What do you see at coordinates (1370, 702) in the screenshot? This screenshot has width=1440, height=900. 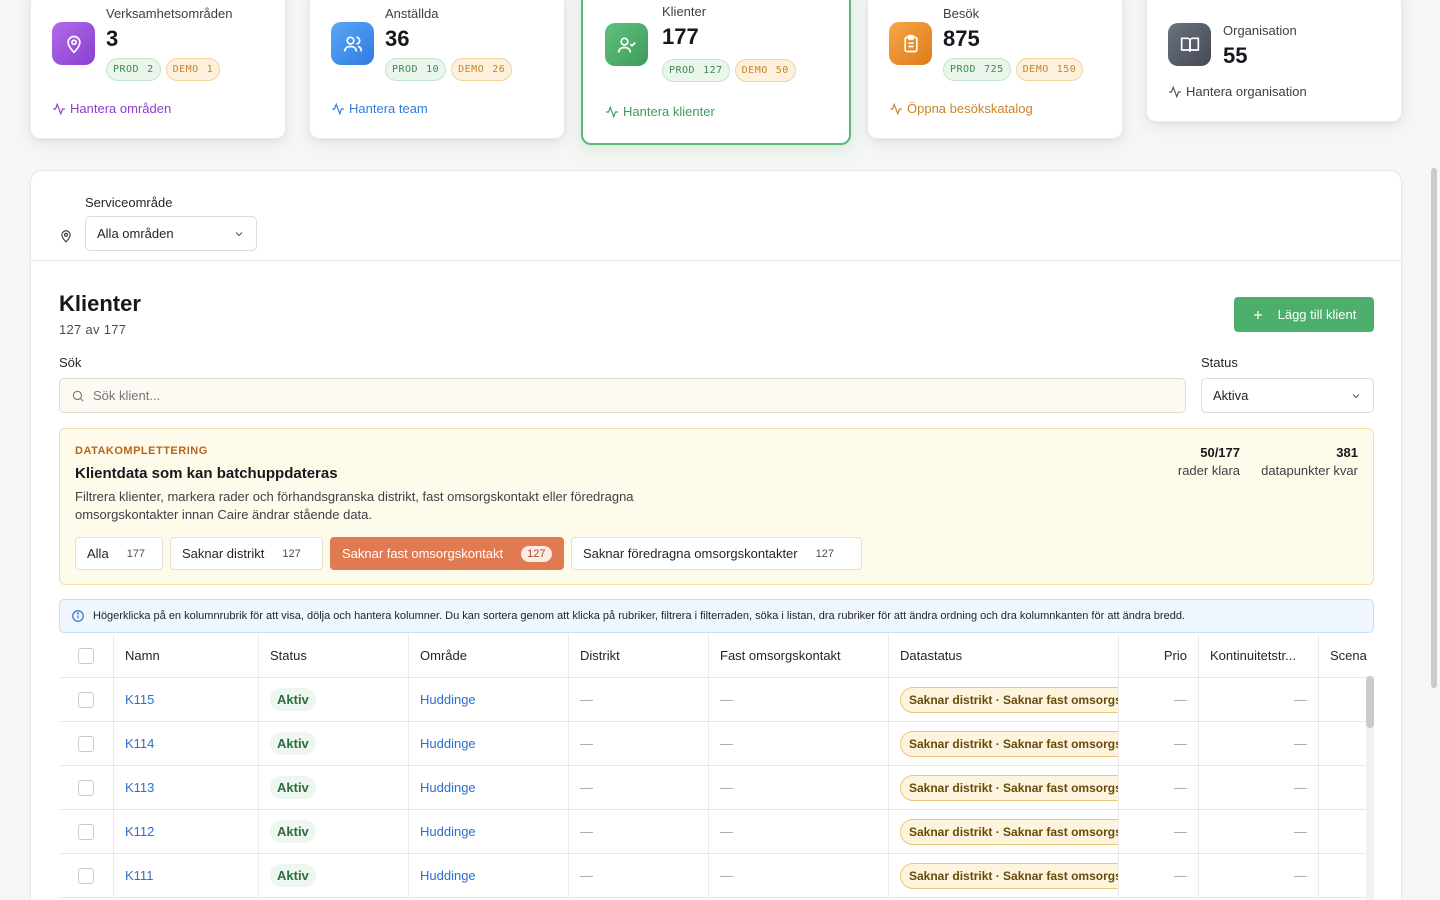 I see `table-scrollbar-thumb` at bounding box center [1370, 702].